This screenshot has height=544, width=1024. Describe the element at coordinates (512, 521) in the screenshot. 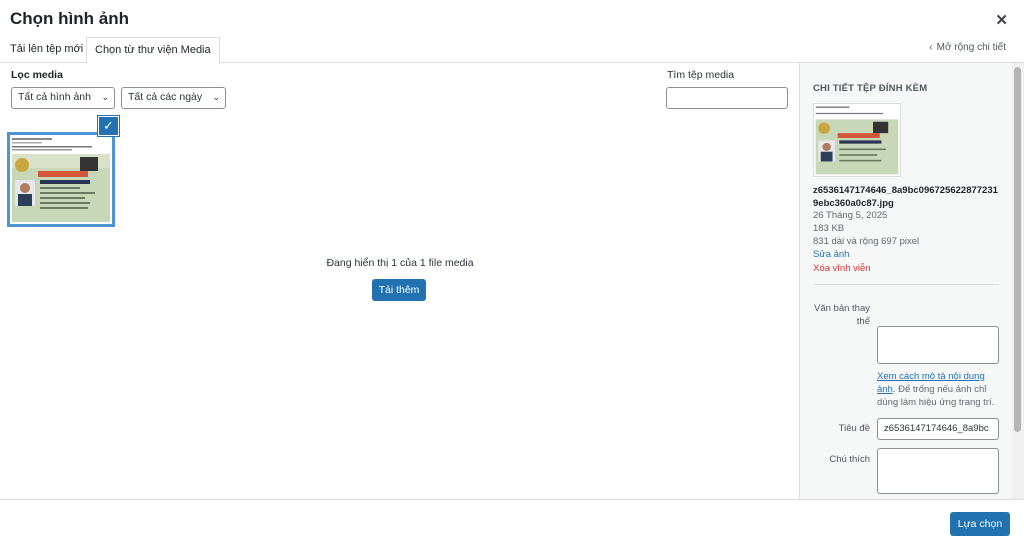

I see `modal-footer: Lựa chọn` at that location.